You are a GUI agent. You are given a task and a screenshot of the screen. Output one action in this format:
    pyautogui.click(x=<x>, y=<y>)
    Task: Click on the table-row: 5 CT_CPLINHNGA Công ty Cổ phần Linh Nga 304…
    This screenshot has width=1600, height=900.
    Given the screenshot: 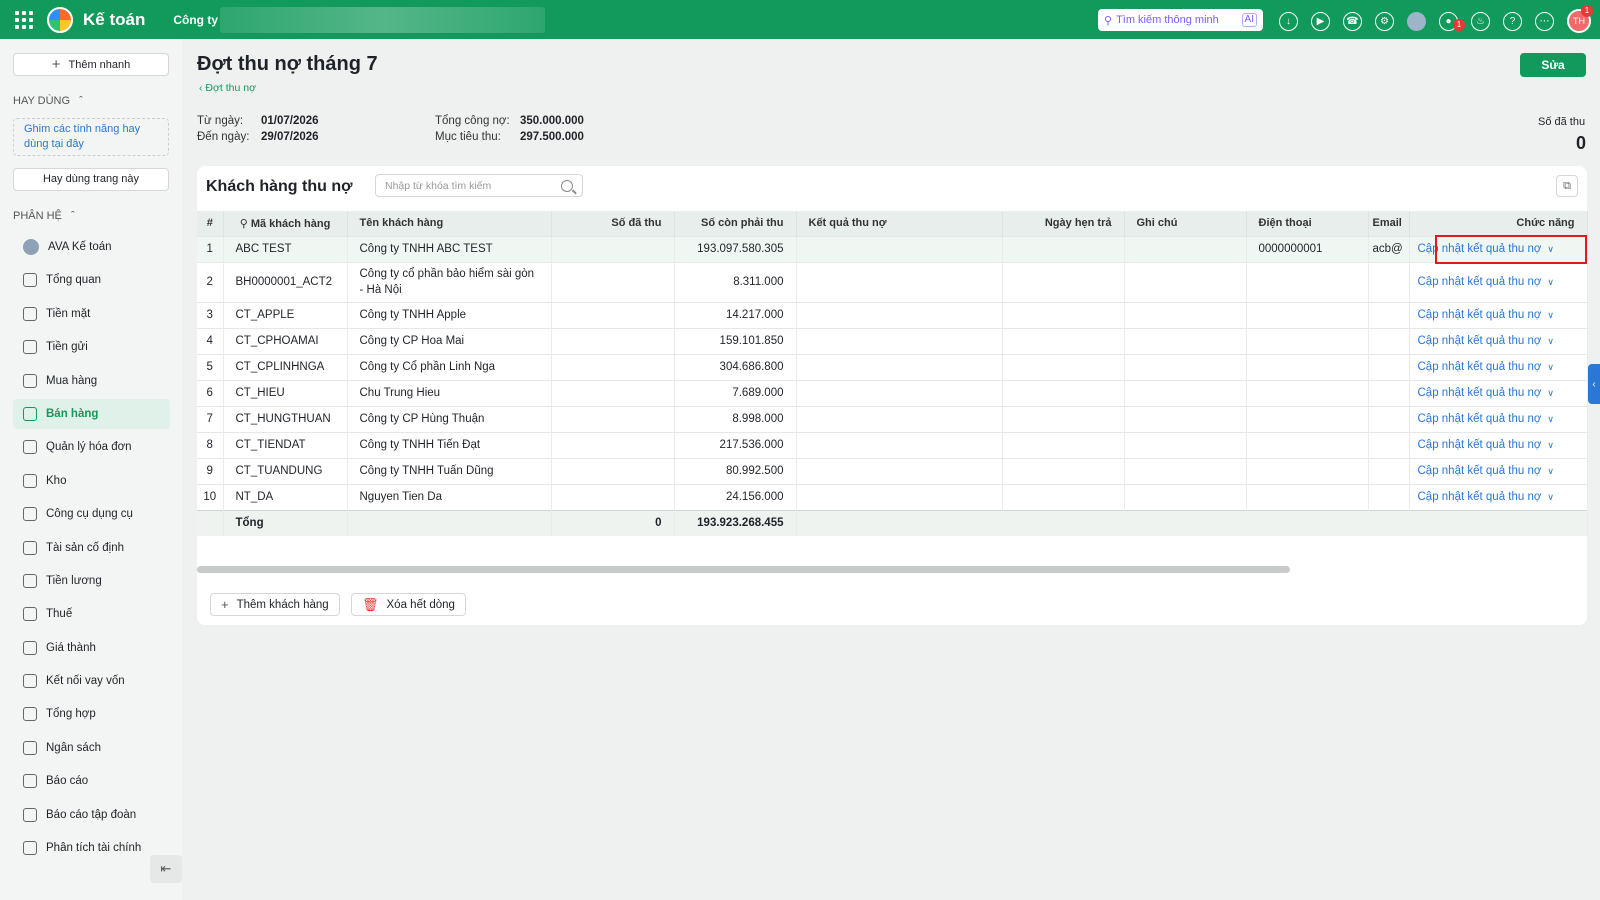 What is the action you would take?
    pyautogui.click(x=892, y=366)
    